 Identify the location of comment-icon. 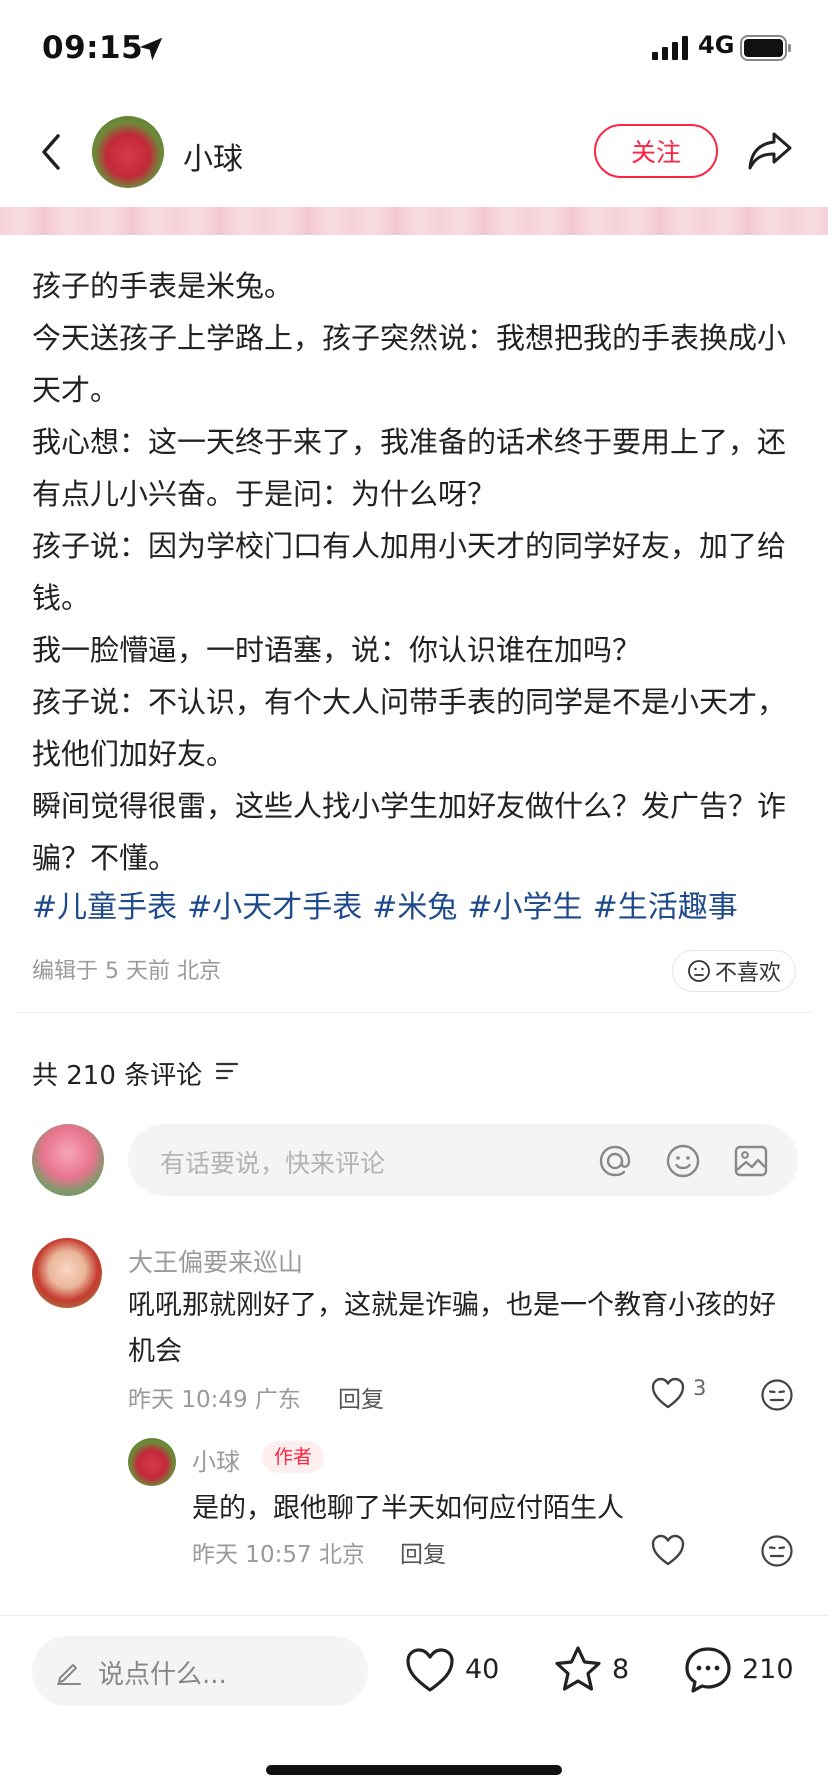
(708, 1670).